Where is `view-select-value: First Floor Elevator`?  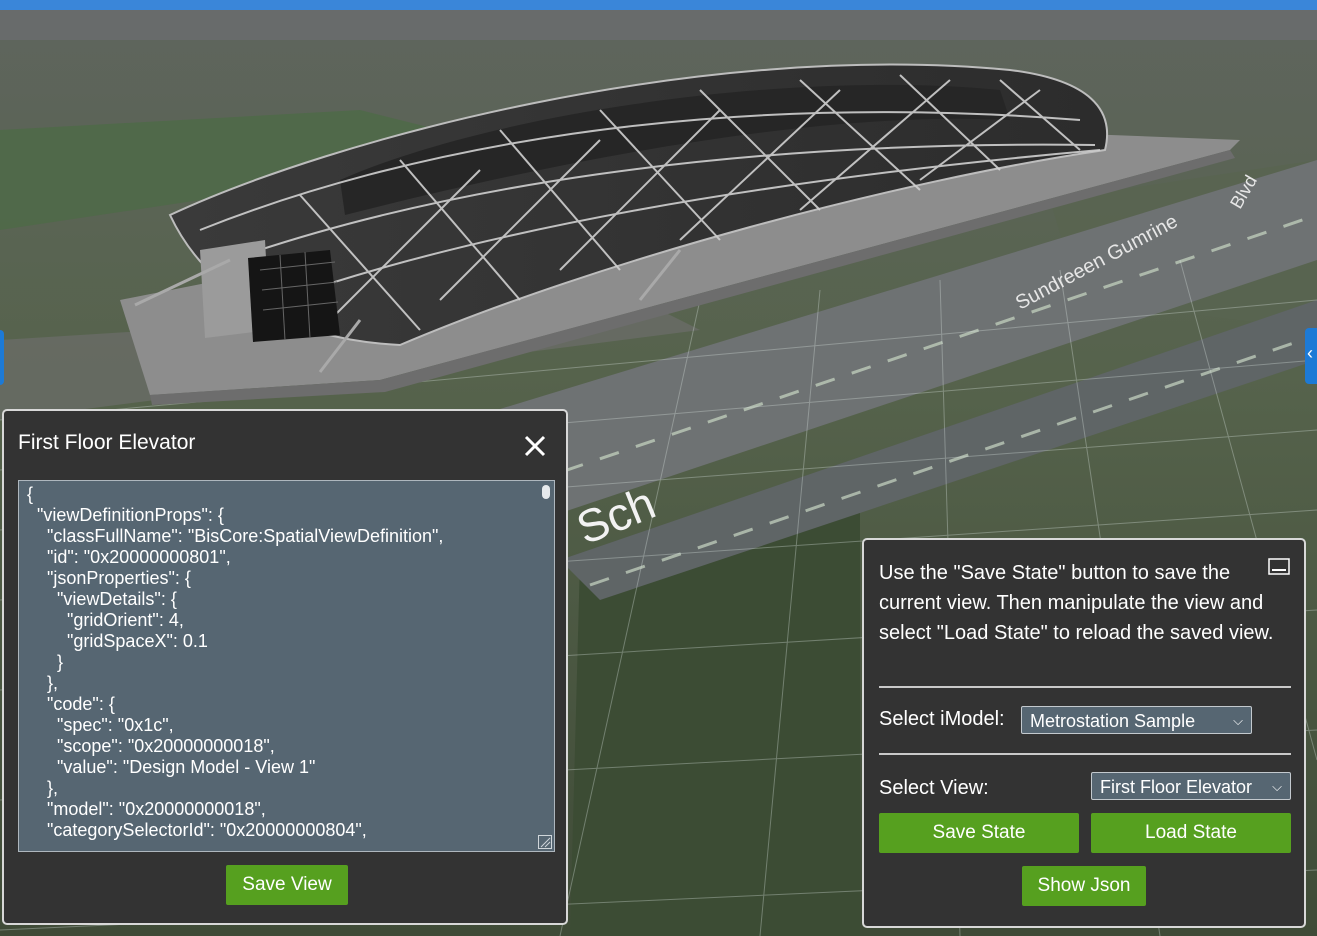
view-select-value: First Floor Elevator is located at coordinates (1176, 787).